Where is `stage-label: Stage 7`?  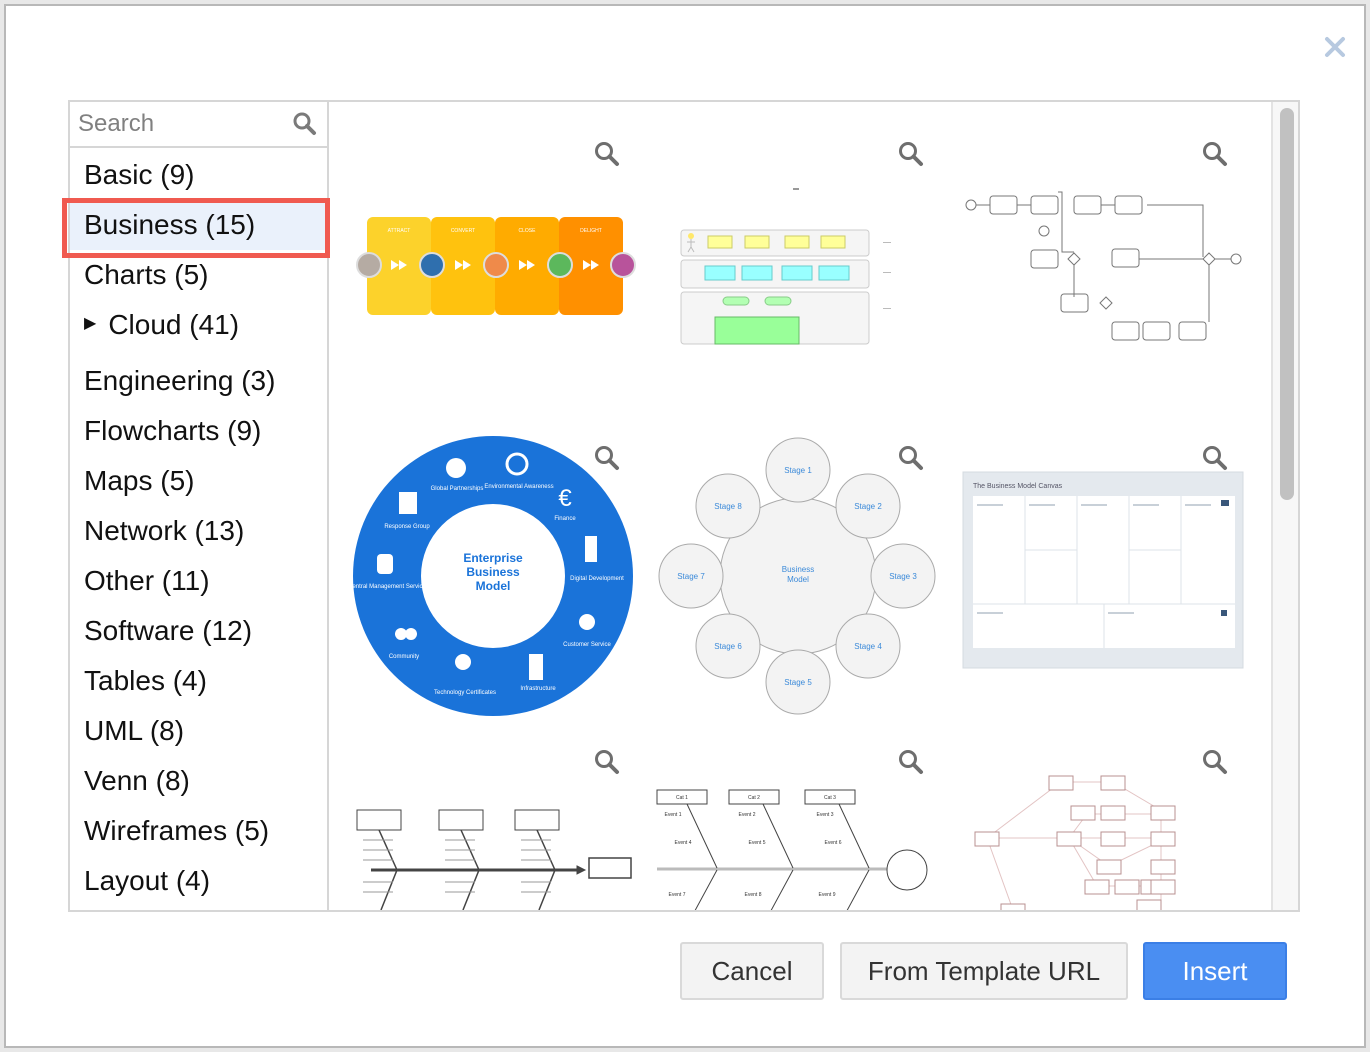
stage-label: Stage 7 is located at coordinates (691, 576).